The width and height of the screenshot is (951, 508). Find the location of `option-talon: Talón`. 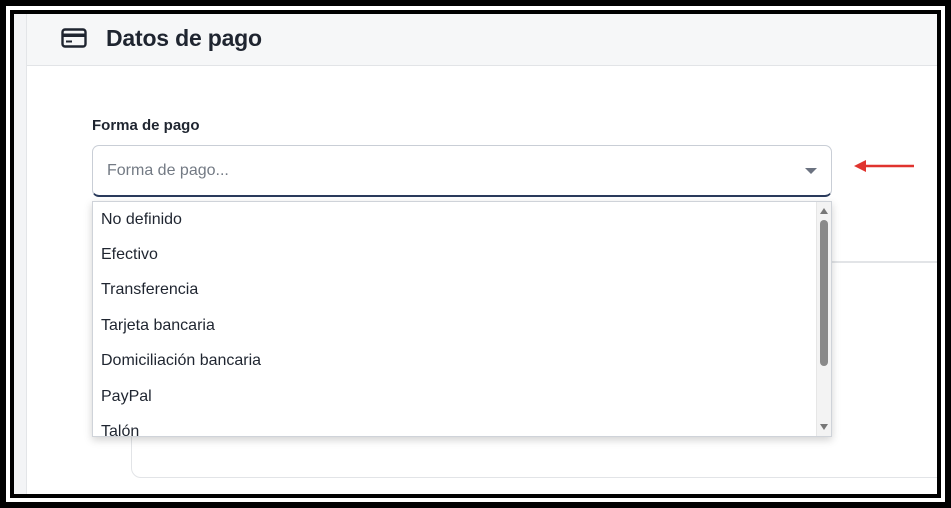

option-talon: Talón is located at coordinates (455, 425).